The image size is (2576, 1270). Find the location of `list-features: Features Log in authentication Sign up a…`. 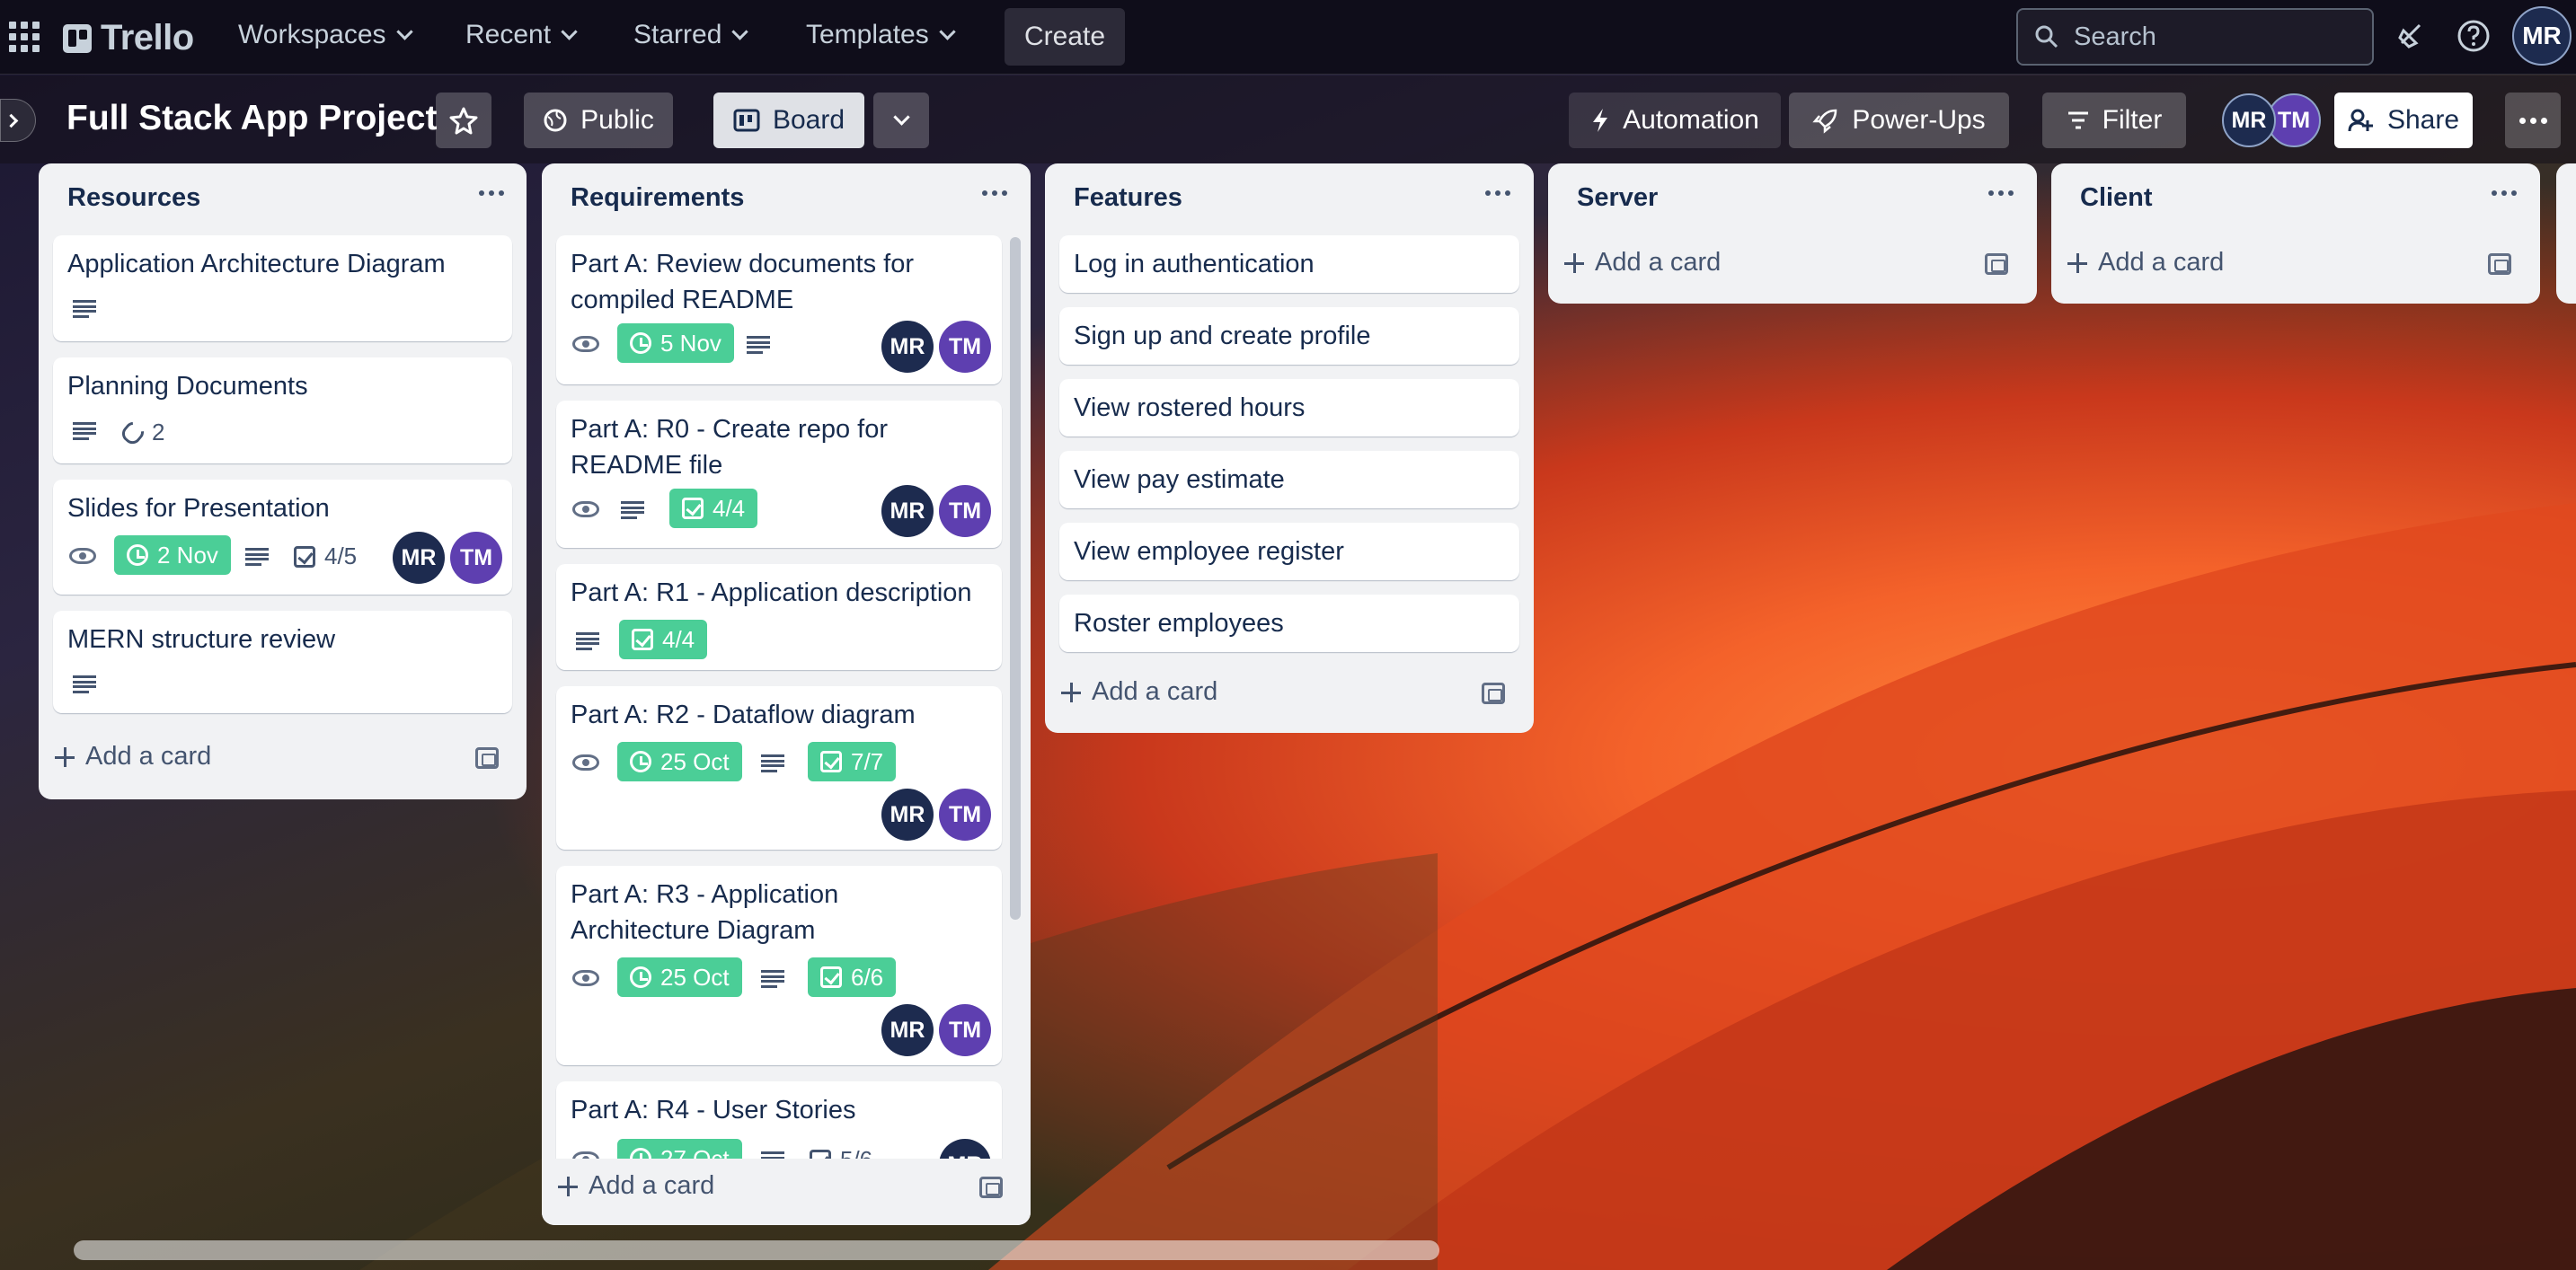

list-features: Features Log in authentication Sign up a… is located at coordinates (1289, 448).